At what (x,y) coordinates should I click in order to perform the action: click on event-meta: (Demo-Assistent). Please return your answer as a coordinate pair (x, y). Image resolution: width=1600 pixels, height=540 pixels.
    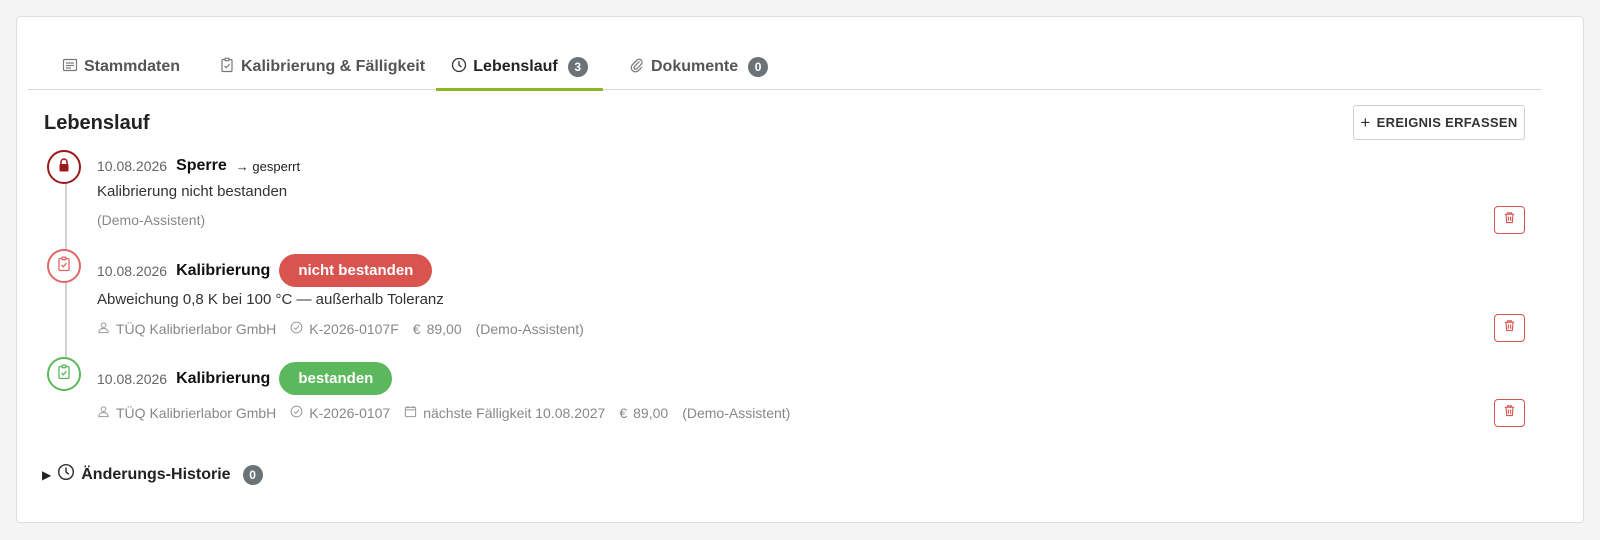
    Looking at the image, I should click on (151, 220).